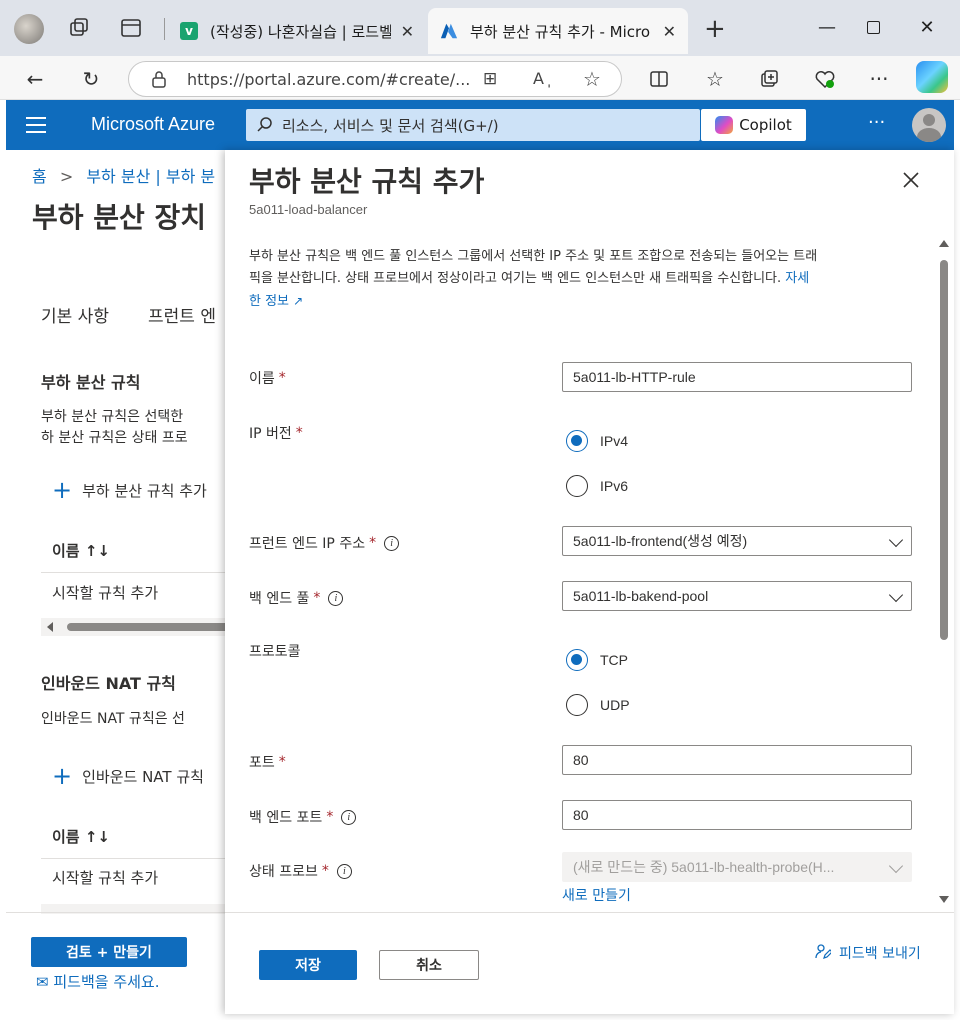  What do you see at coordinates (296, 598) in the screenshot?
I see `backend-pool-label: 백 엔드 풀 * i` at bounding box center [296, 598].